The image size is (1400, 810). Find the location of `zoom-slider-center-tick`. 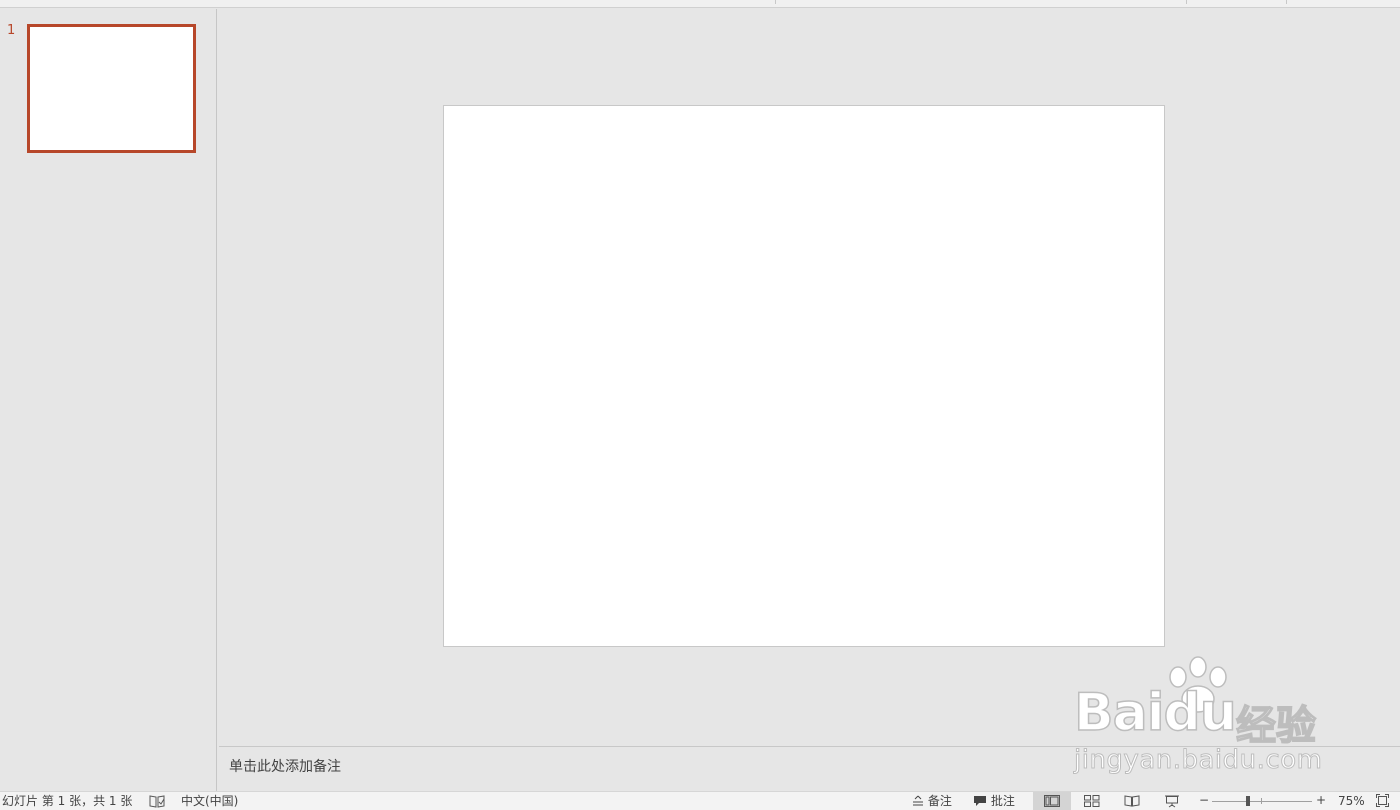

zoom-slider-center-tick is located at coordinates (1261, 801).